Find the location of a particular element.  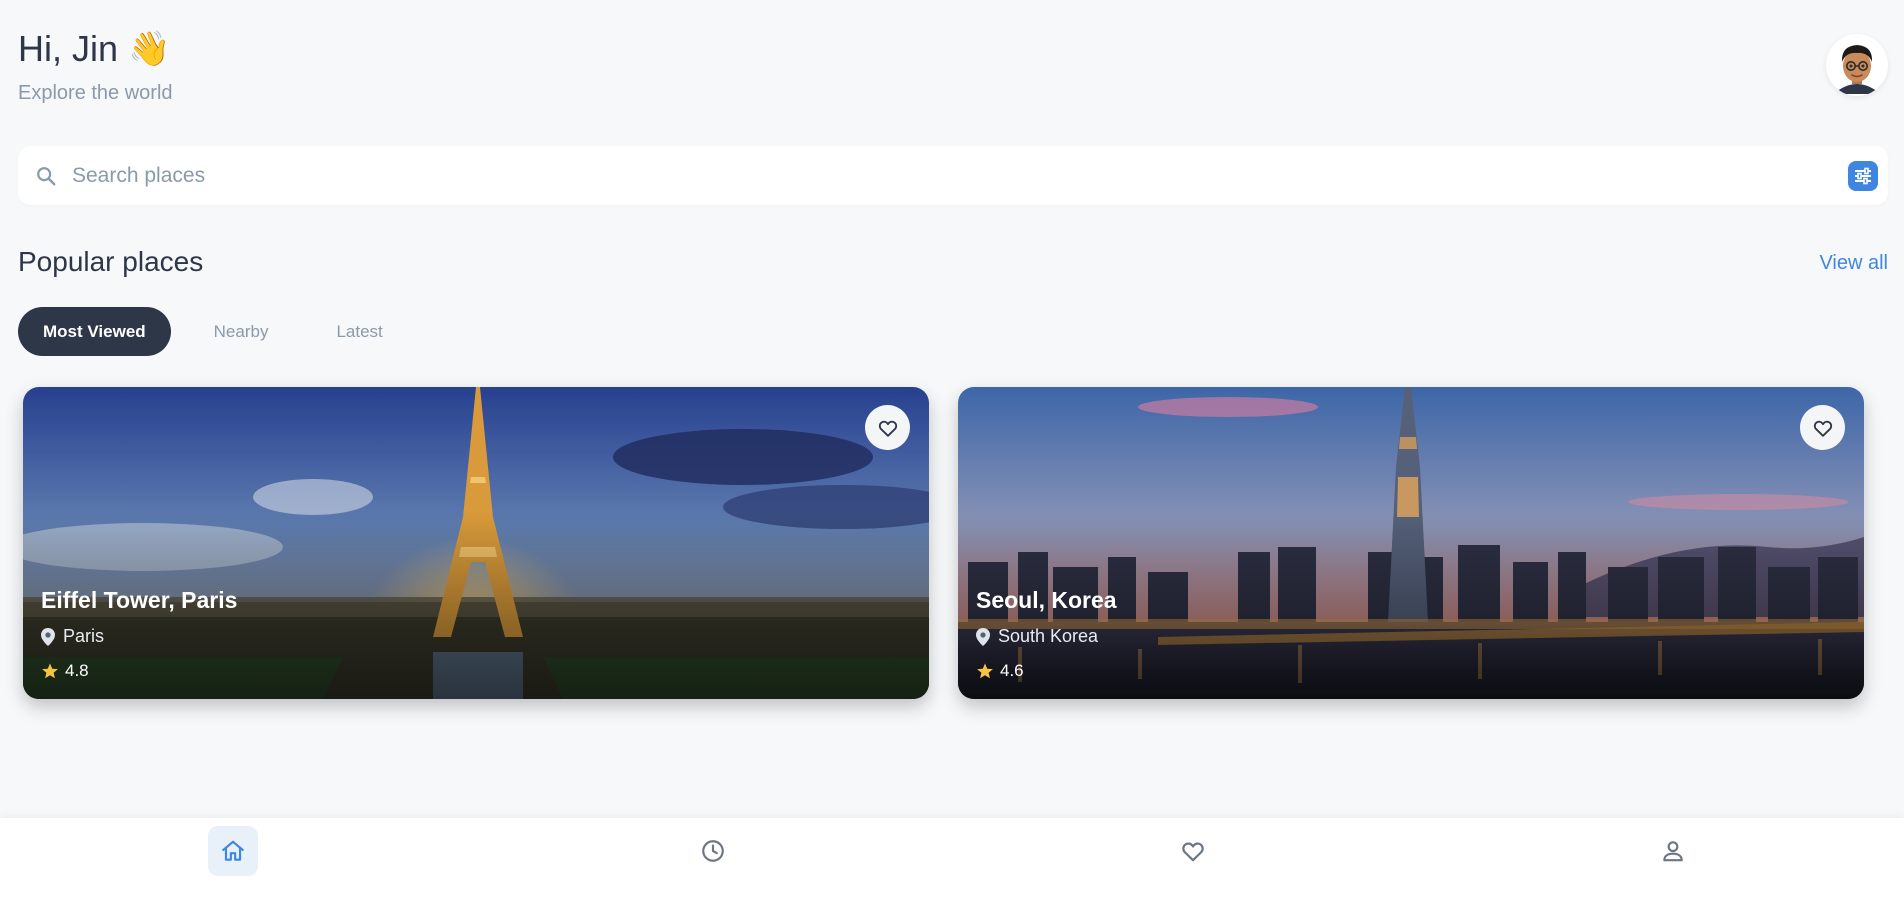

nav-home is located at coordinates (233, 851).